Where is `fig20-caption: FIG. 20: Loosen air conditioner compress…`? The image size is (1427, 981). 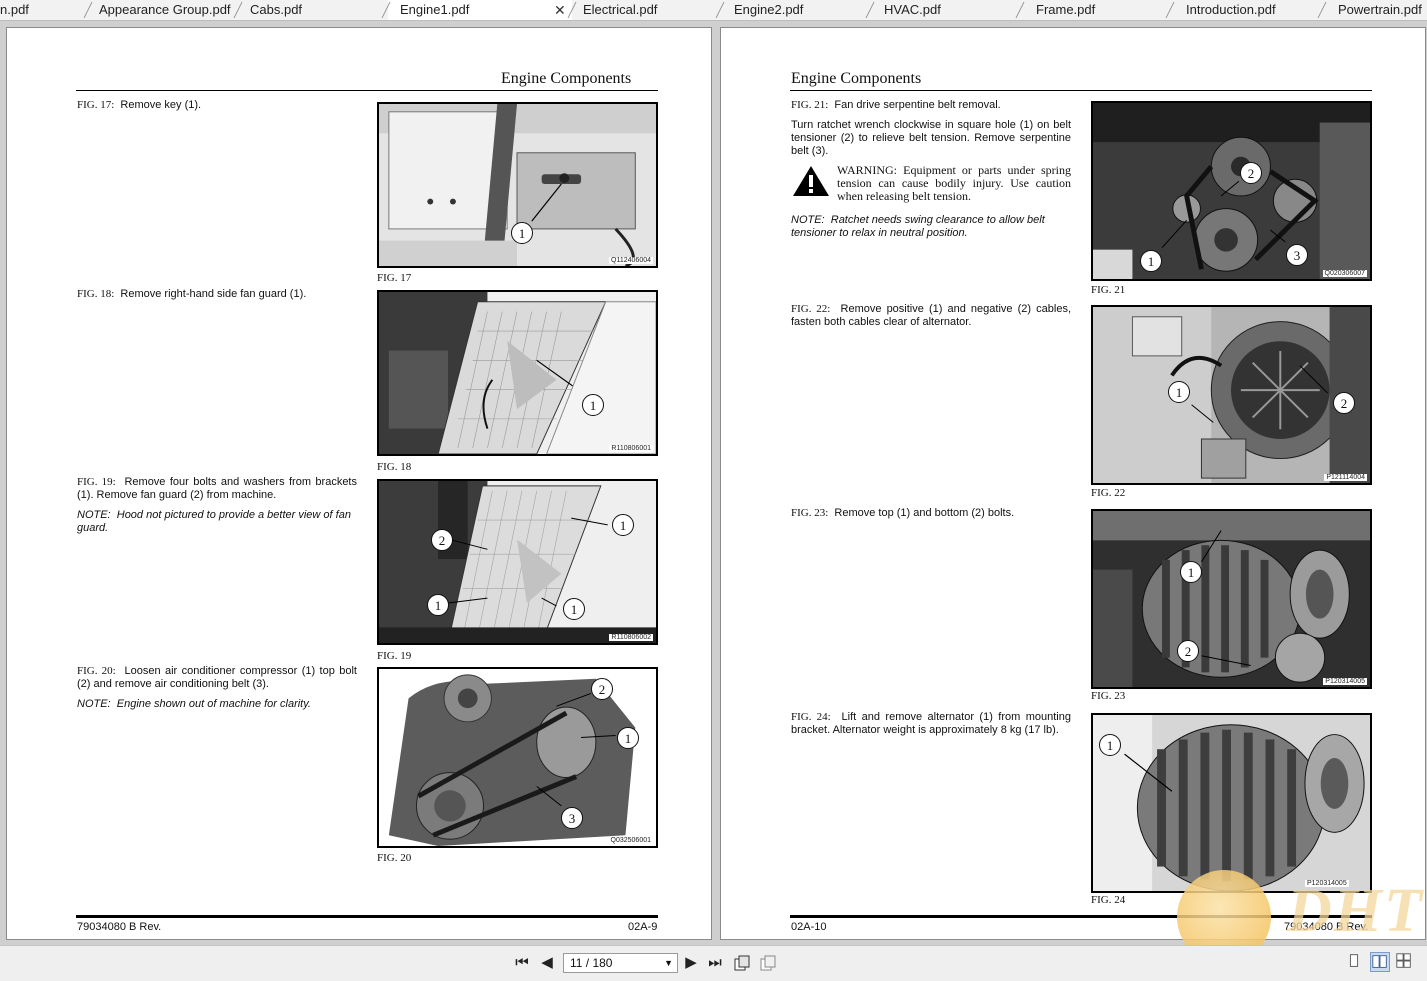 fig20-caption: FIG. 20: Loosen air conditioner compress… is located at coordinates (217, 678).